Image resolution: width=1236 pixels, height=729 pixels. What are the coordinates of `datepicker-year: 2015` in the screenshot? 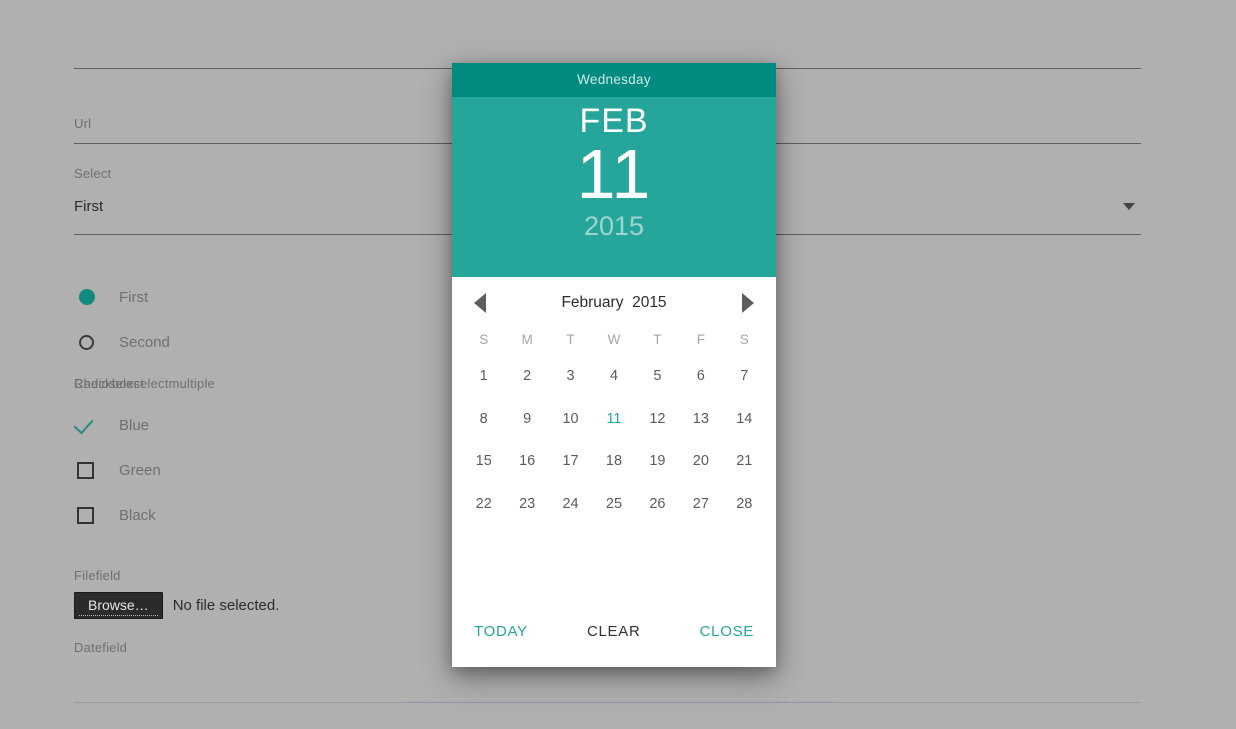 It's located at (614, 226).